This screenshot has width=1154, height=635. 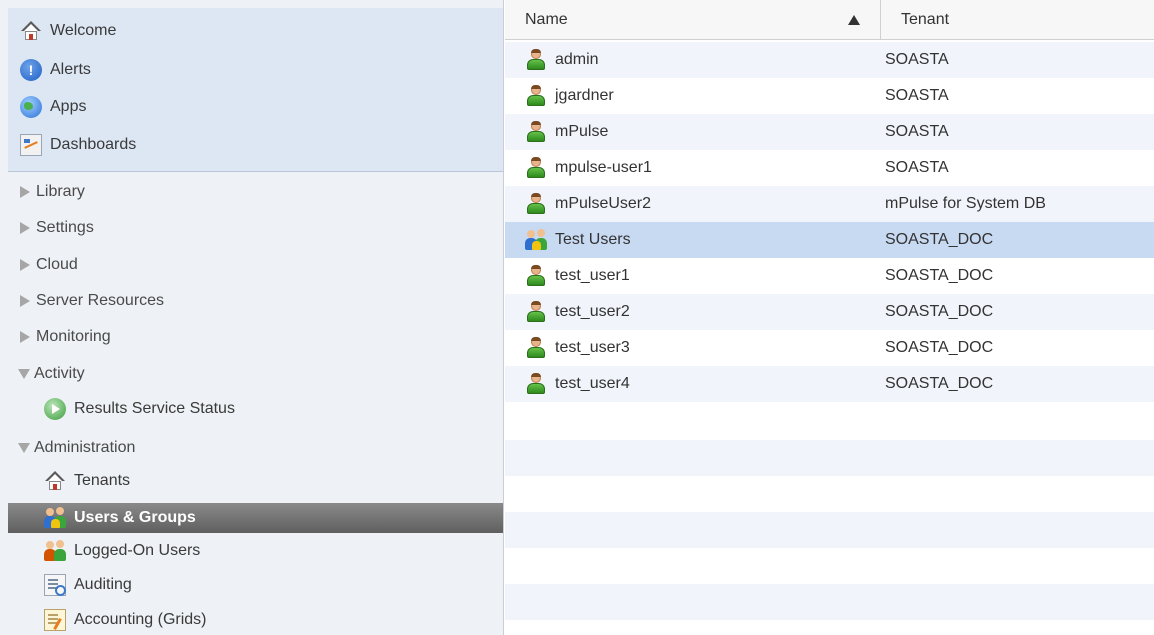 What do you see at coordinates (829, 348) in the screenshot?
I see `table-row: test_user3 SOASTA_DOC` at bounding box center [829, 348].